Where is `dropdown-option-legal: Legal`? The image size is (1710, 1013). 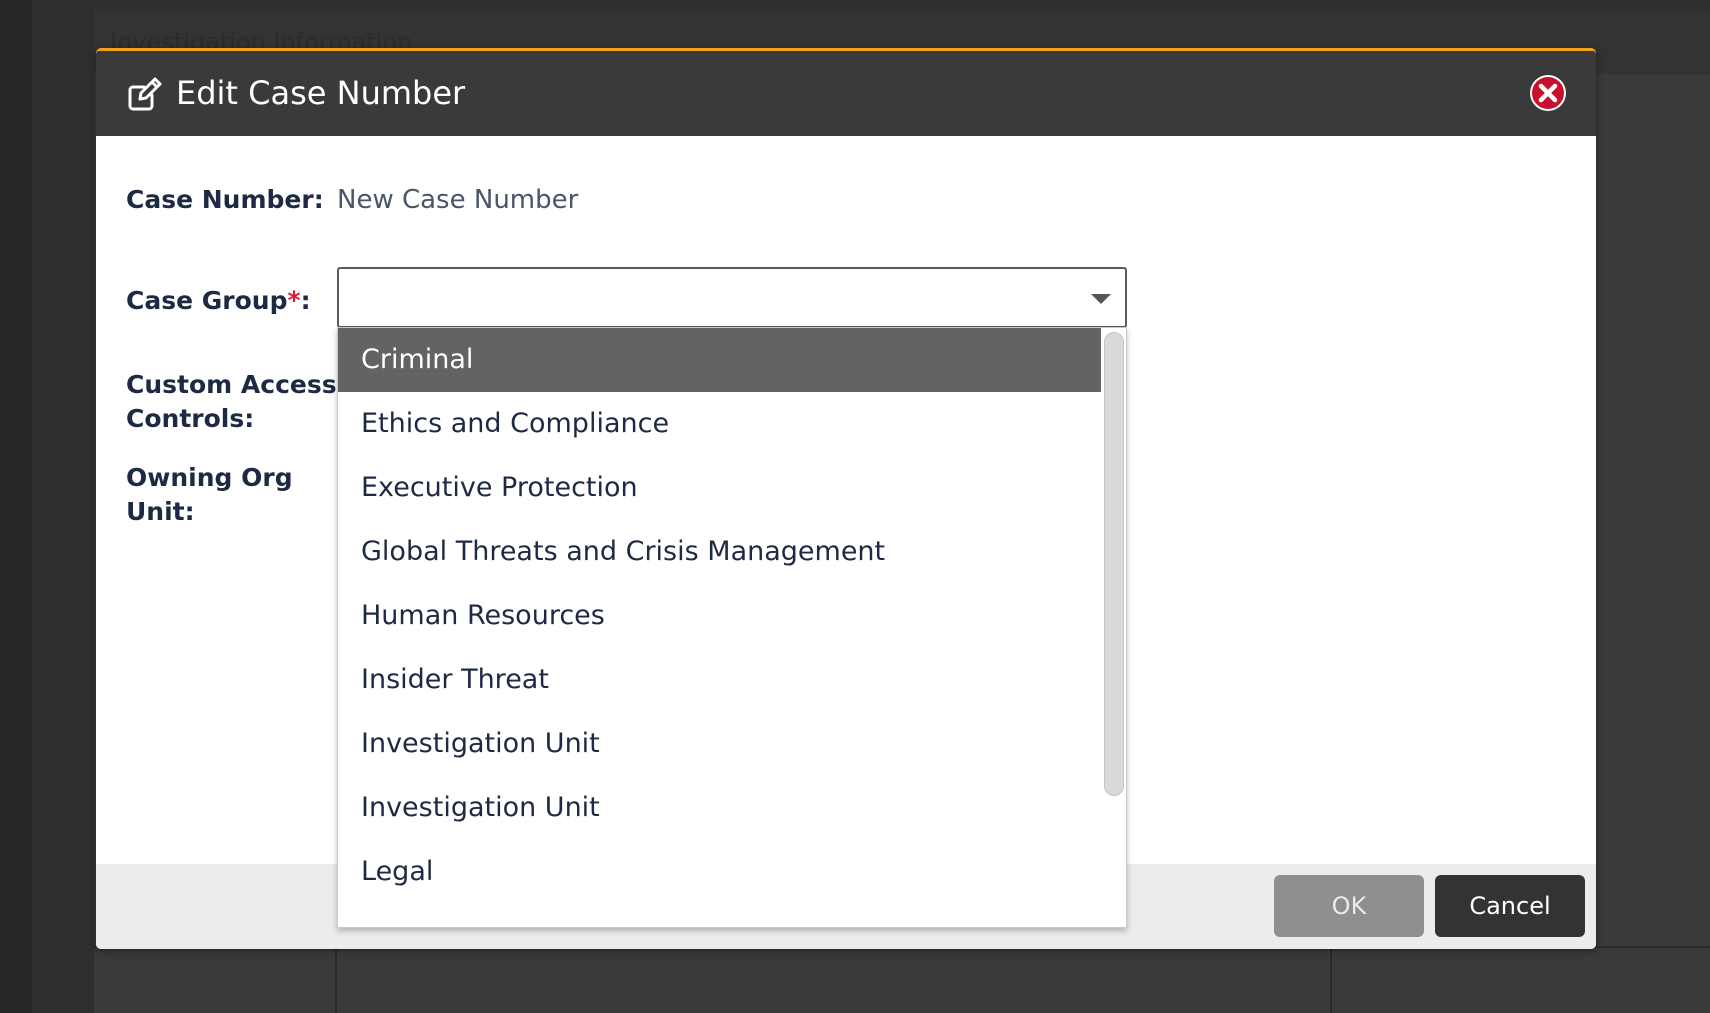 dropdown-option-legal: Legal is located at coordinates (719, 872).